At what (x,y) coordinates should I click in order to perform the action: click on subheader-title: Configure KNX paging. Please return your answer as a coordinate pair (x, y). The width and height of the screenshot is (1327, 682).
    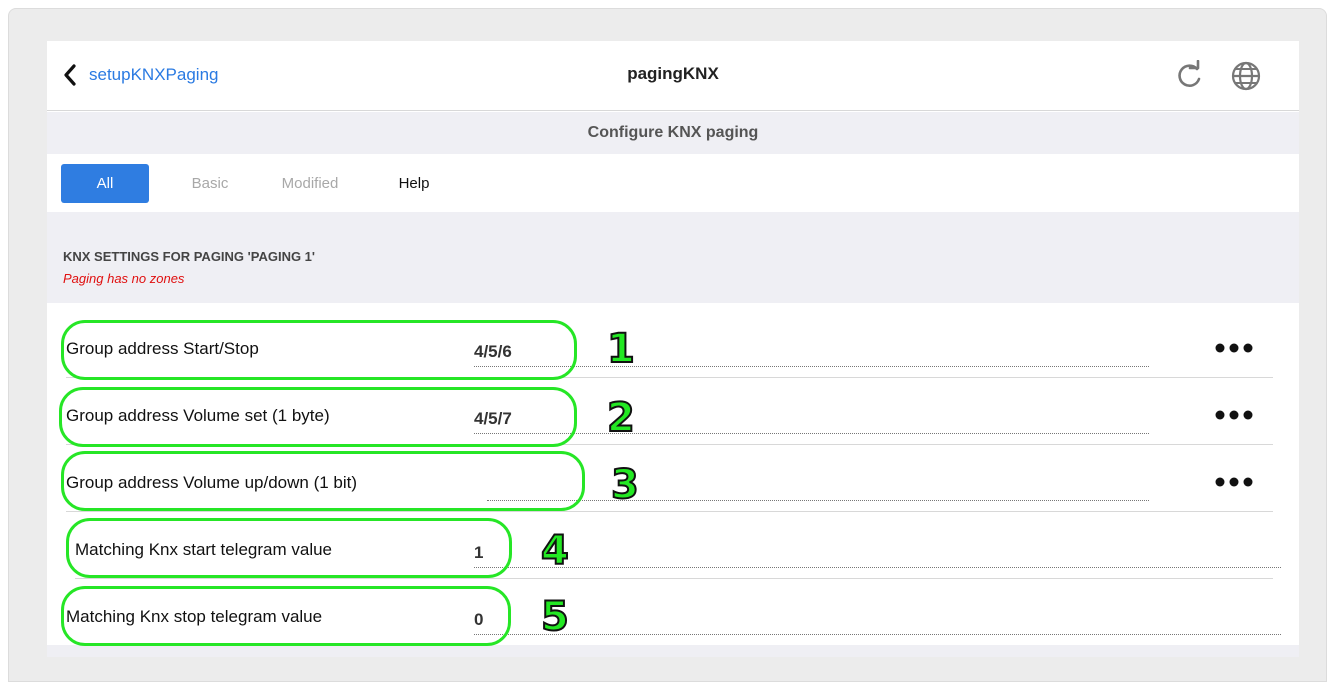
    Looking at the image, I should click on (673, 133).